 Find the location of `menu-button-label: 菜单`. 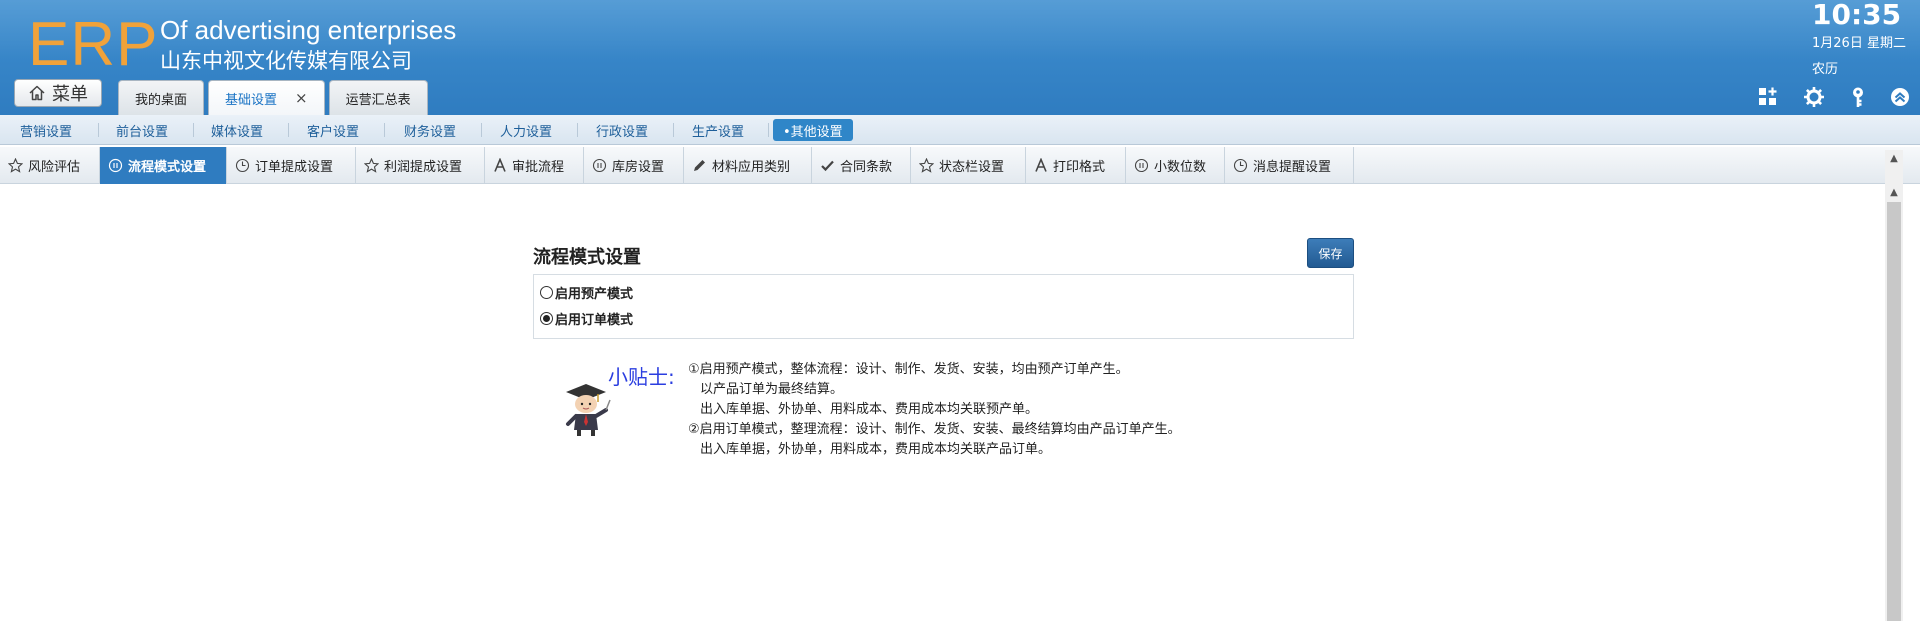

menu-button-label: 菜单 is located at coordinates (70, 94).